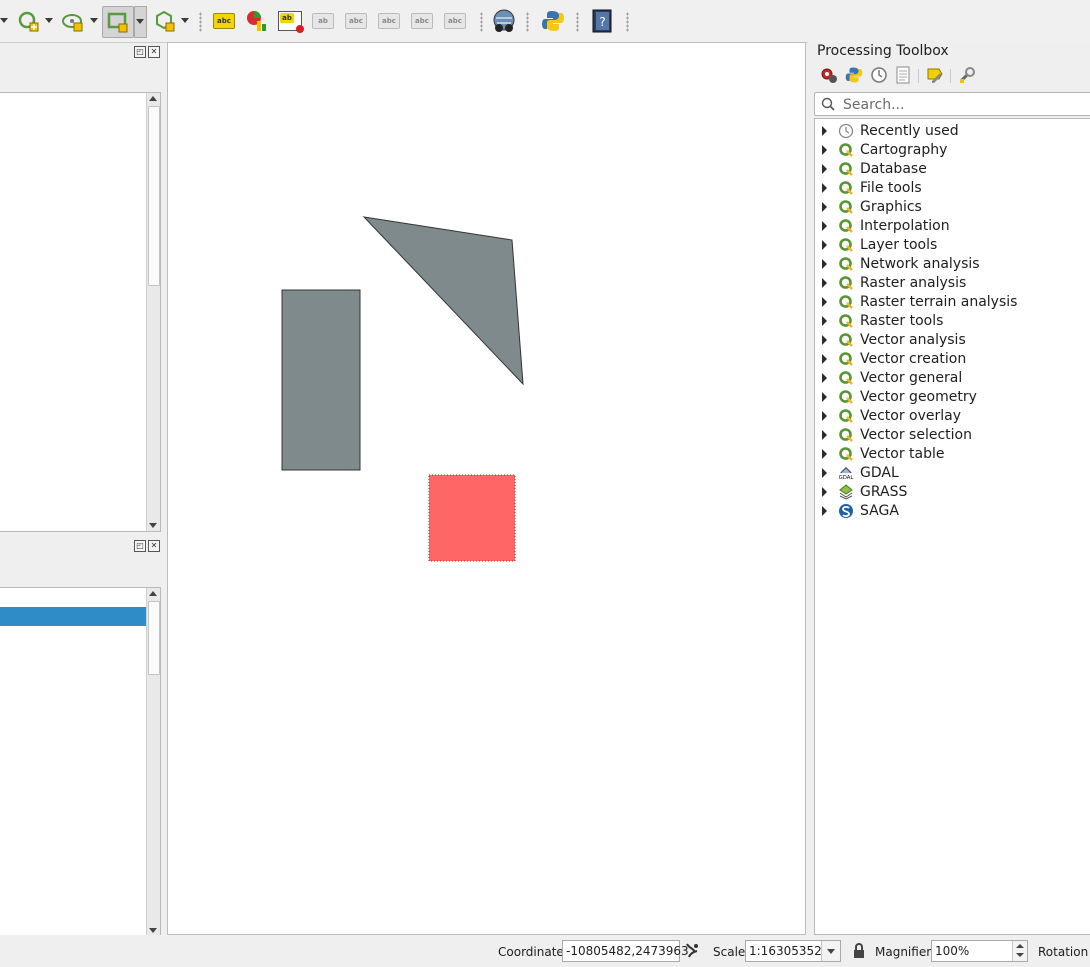 This screenshot has height=967, width=1090. I want to click on tree-item: Graphics, so click(952, 206).